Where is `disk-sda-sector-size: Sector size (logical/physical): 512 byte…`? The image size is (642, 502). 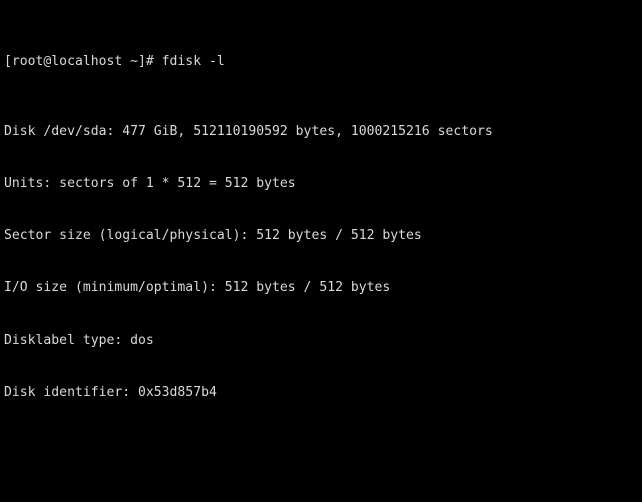
disk-sda-sector-size: Sector size (logical/physical): 512 byte… is located at coordinates (213, 236).